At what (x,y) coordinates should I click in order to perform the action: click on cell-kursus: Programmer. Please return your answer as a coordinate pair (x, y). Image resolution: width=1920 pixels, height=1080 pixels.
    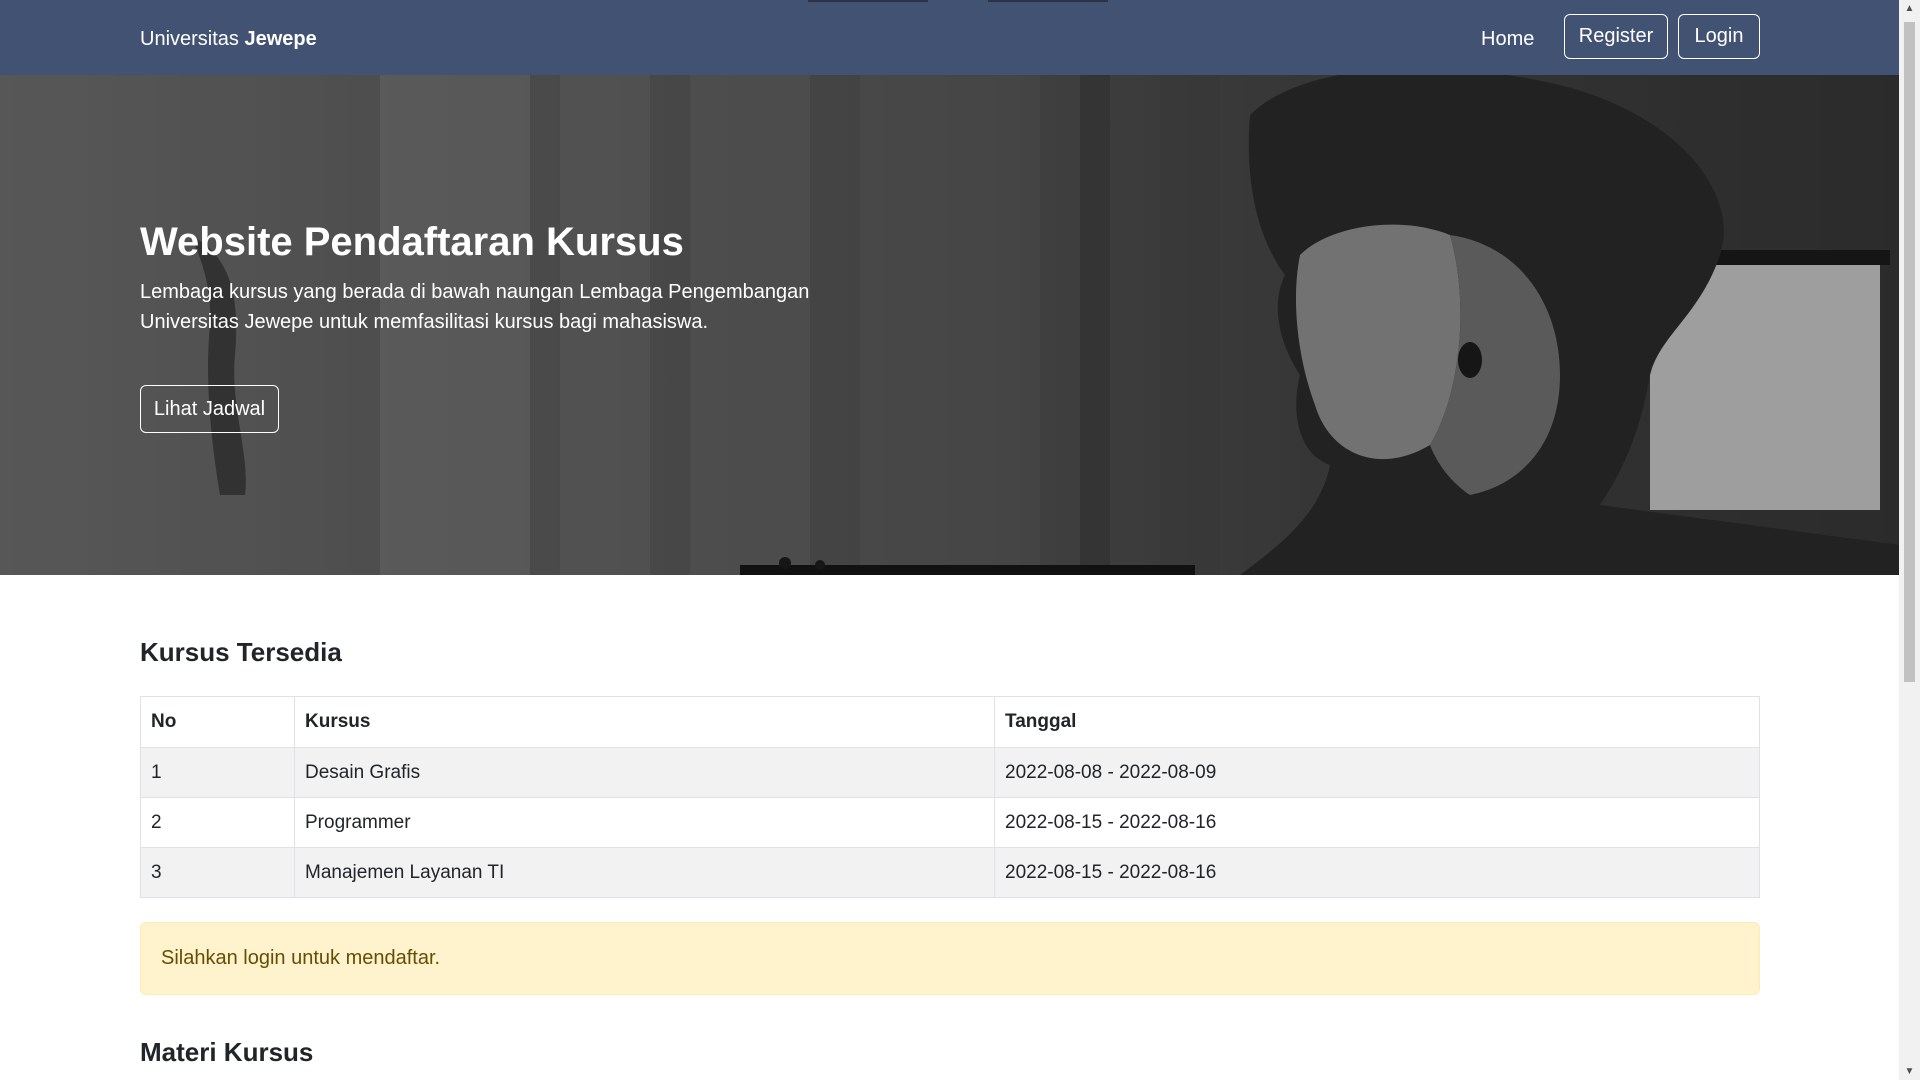
    Looking at the image, I should click on (644, 822).